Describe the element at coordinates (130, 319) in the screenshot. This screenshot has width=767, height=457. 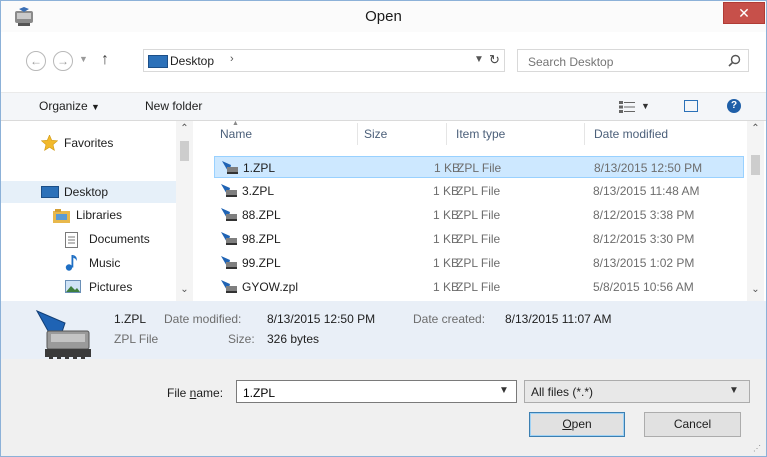
I see `details-file-name: 1.ZPL` at that location.